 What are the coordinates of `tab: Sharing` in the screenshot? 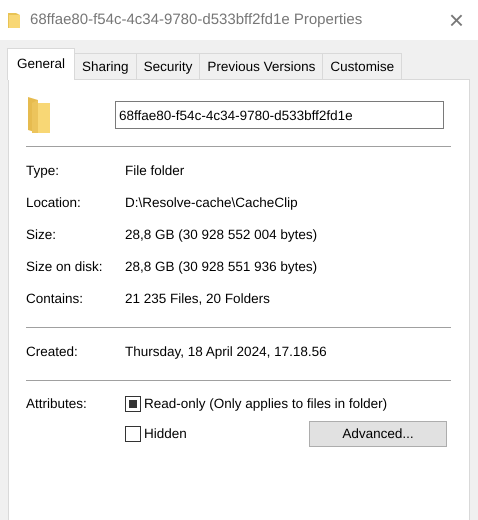 It's located at (105, 66).